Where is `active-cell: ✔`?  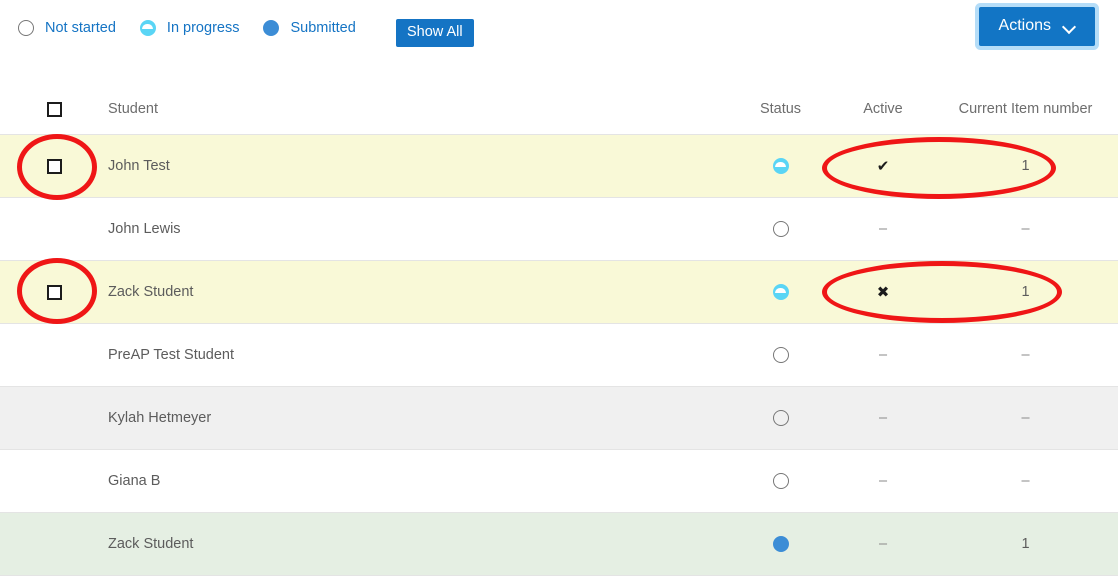
active-cell: ✔ is located at coordinates (883, 166).